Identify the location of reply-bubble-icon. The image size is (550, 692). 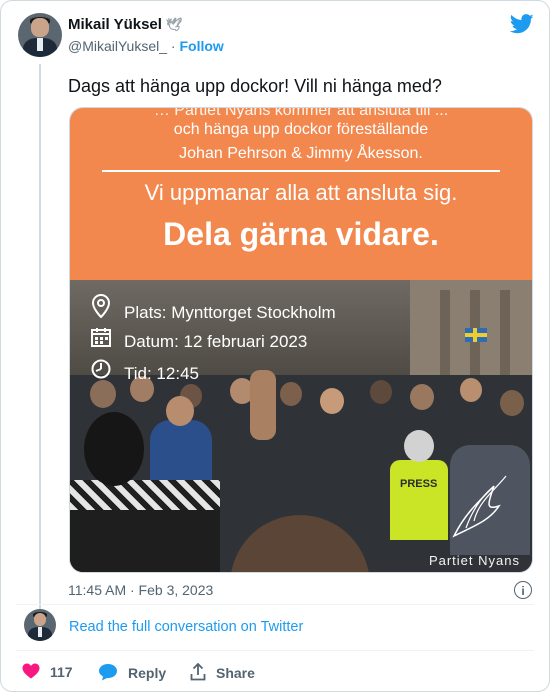
(108, 672).